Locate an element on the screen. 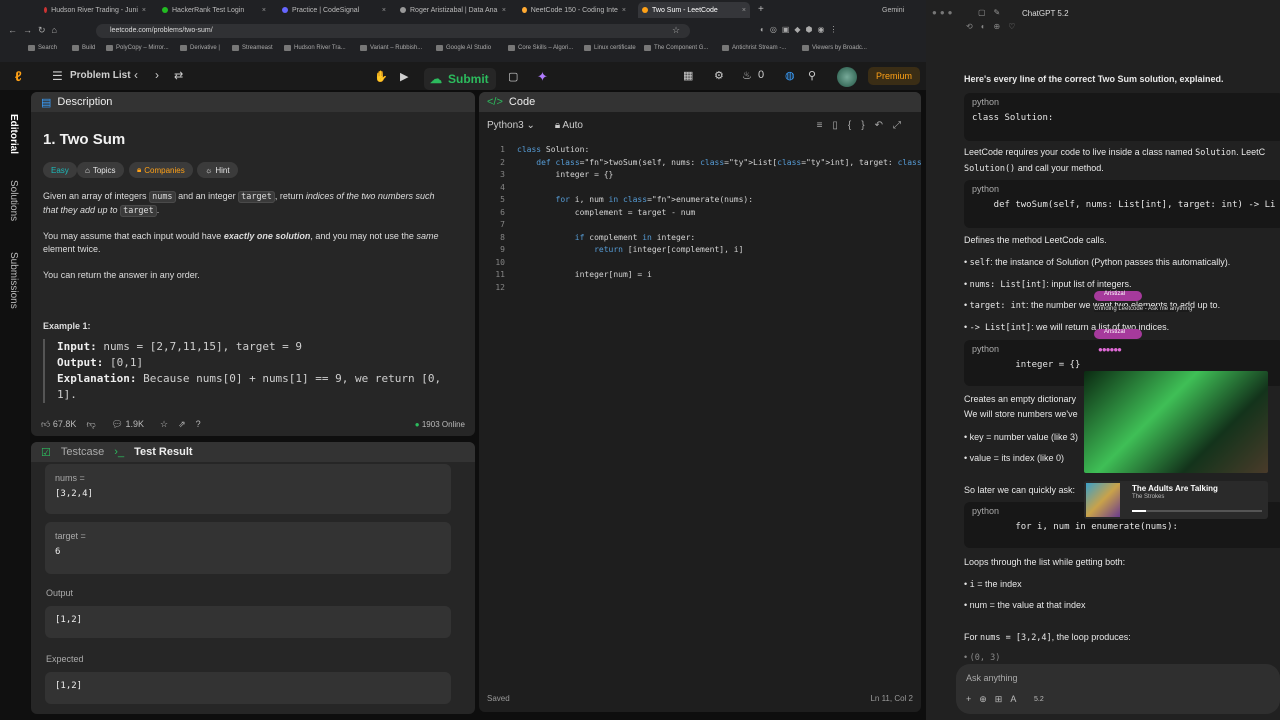 This screenshot has height=720, width=1280. tag-icon: ⌂ is located at coordinates (87, 170).